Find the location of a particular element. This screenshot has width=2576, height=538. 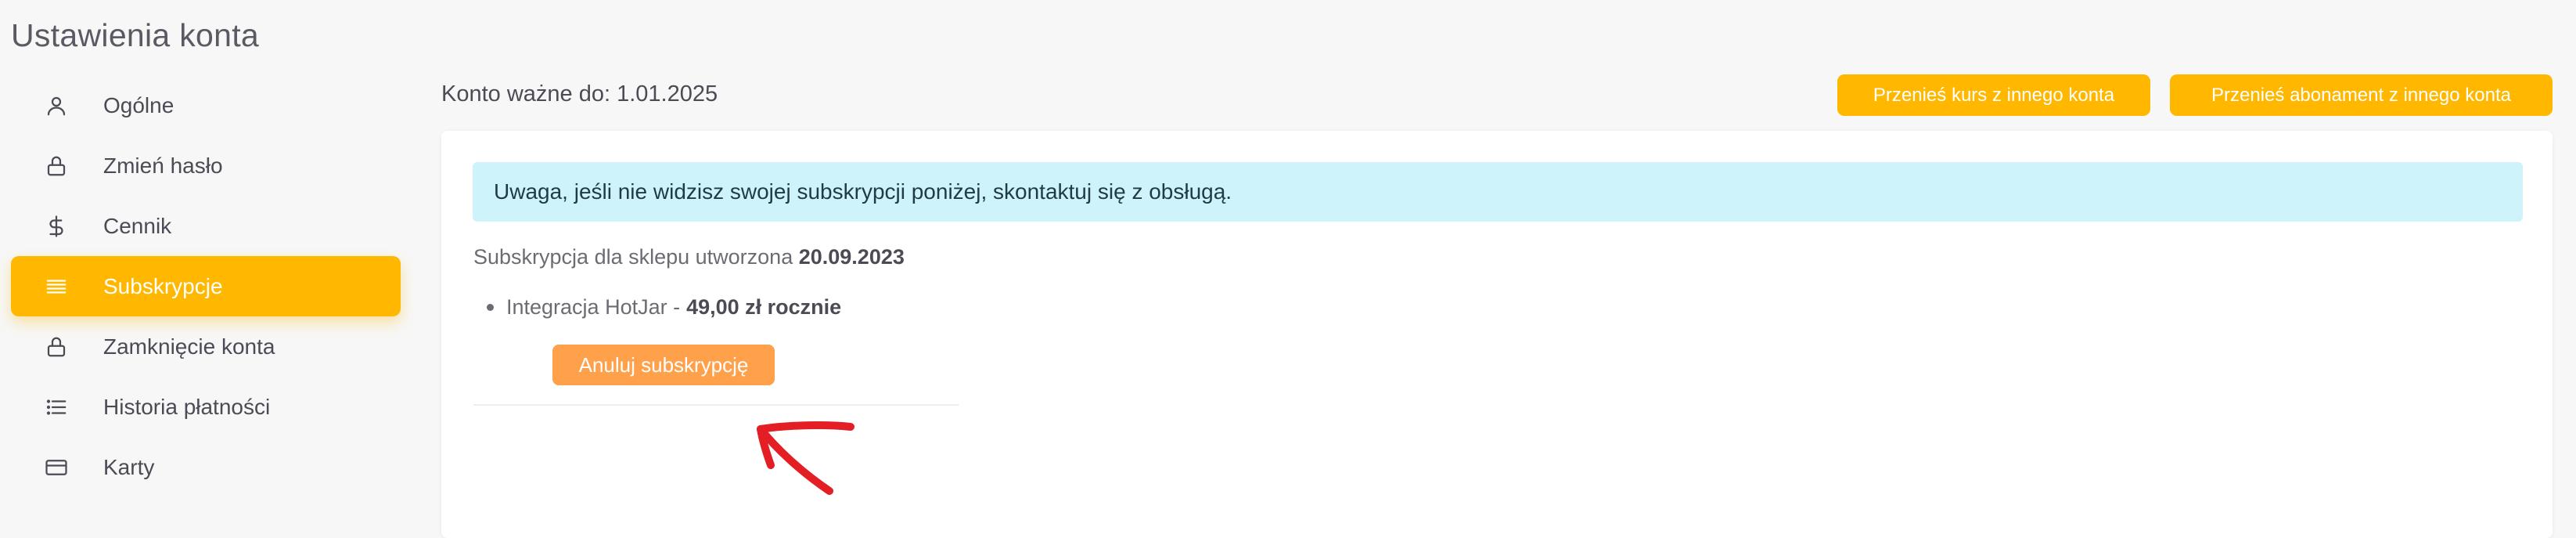

list-icon is located at coordinates (56, 407).